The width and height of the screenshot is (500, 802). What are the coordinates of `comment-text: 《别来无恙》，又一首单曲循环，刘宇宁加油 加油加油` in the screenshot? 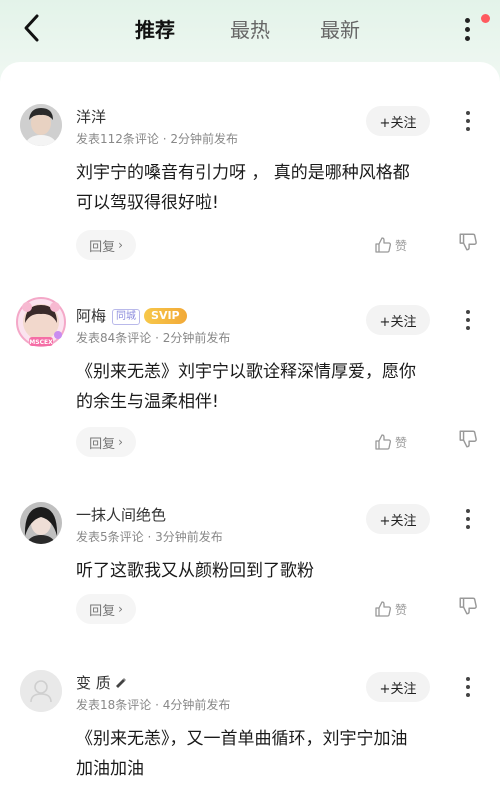 It's located at (276, 754).